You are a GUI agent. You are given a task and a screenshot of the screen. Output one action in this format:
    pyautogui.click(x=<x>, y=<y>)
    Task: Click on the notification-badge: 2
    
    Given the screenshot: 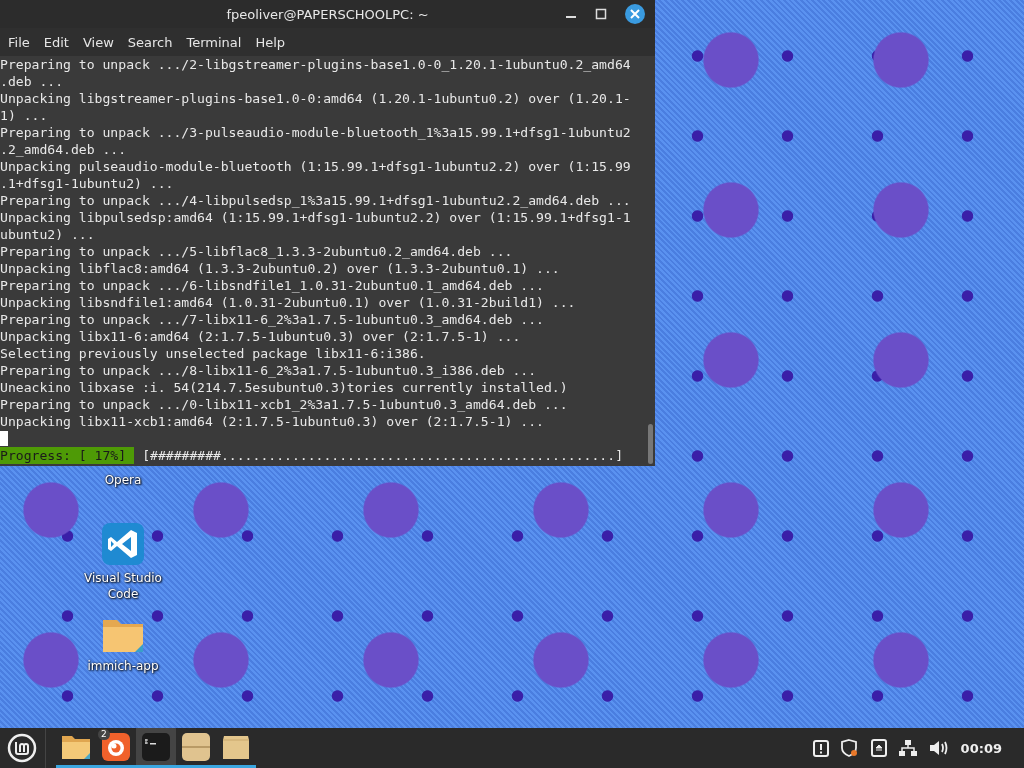 What is the action you would take?
    pyautogui.click(x=104, y=734)
    